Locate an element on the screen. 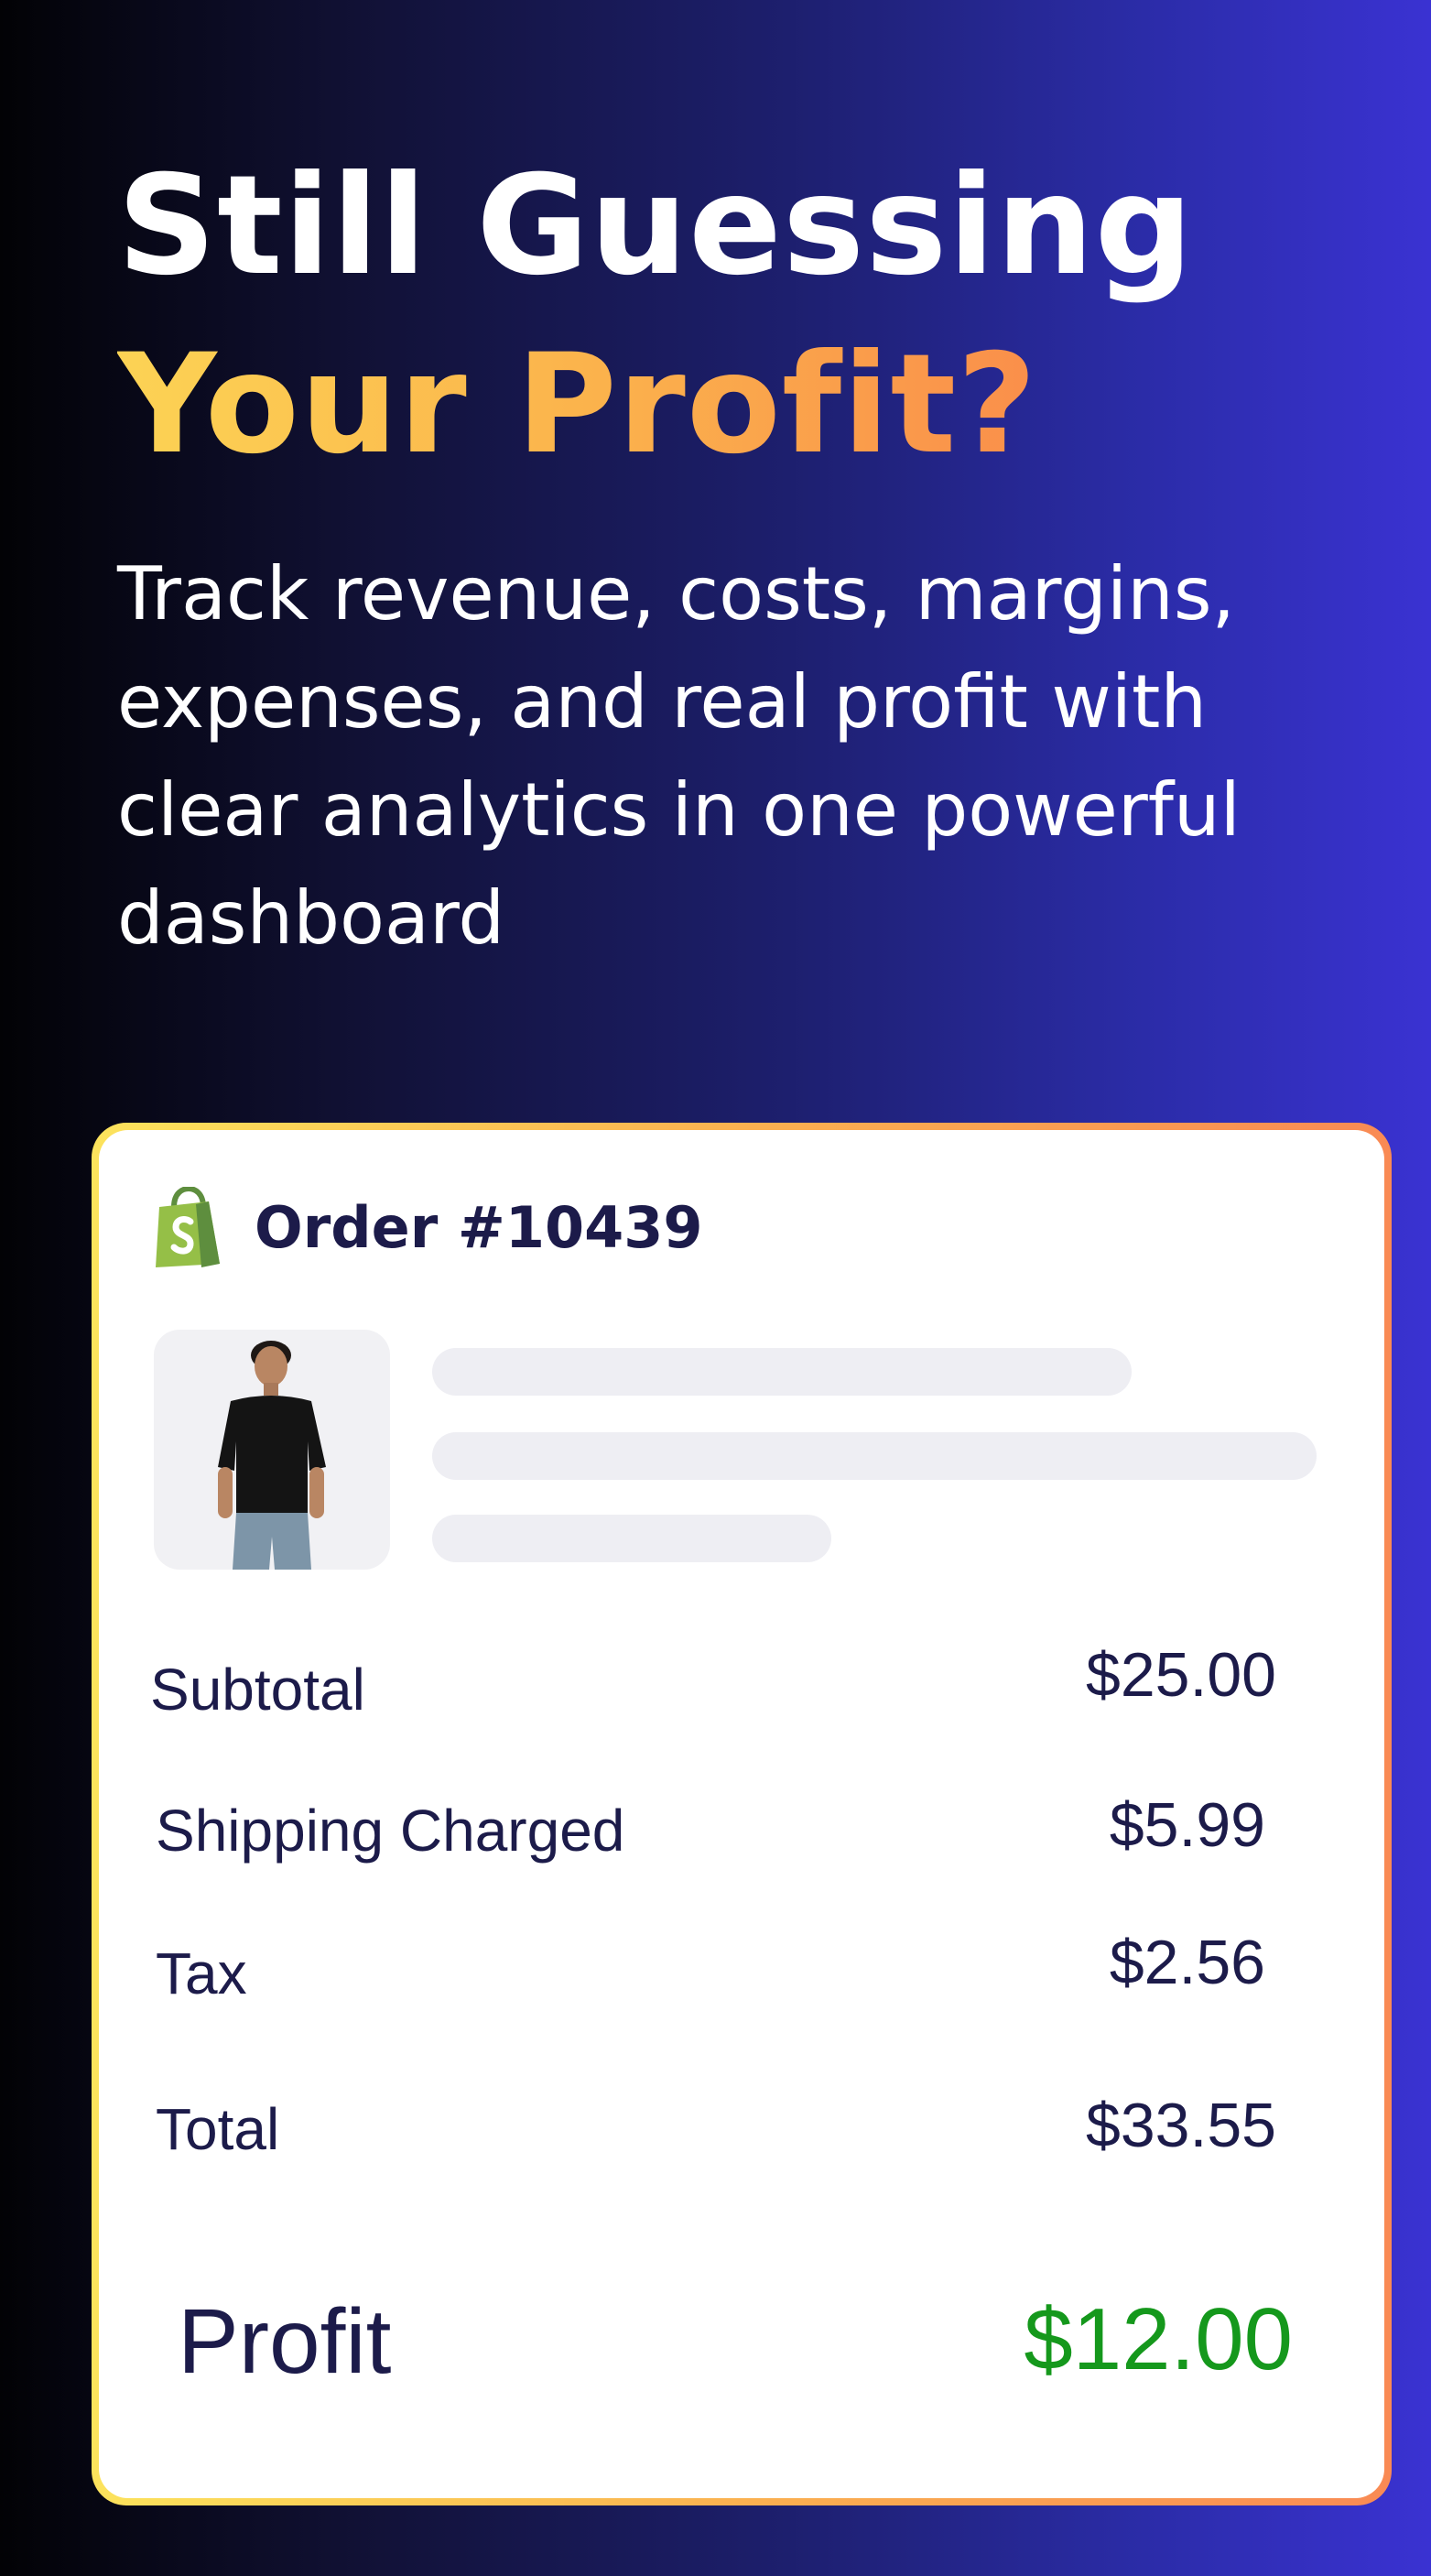  row-label: Subtotal is located at coordinates (257, 1690).